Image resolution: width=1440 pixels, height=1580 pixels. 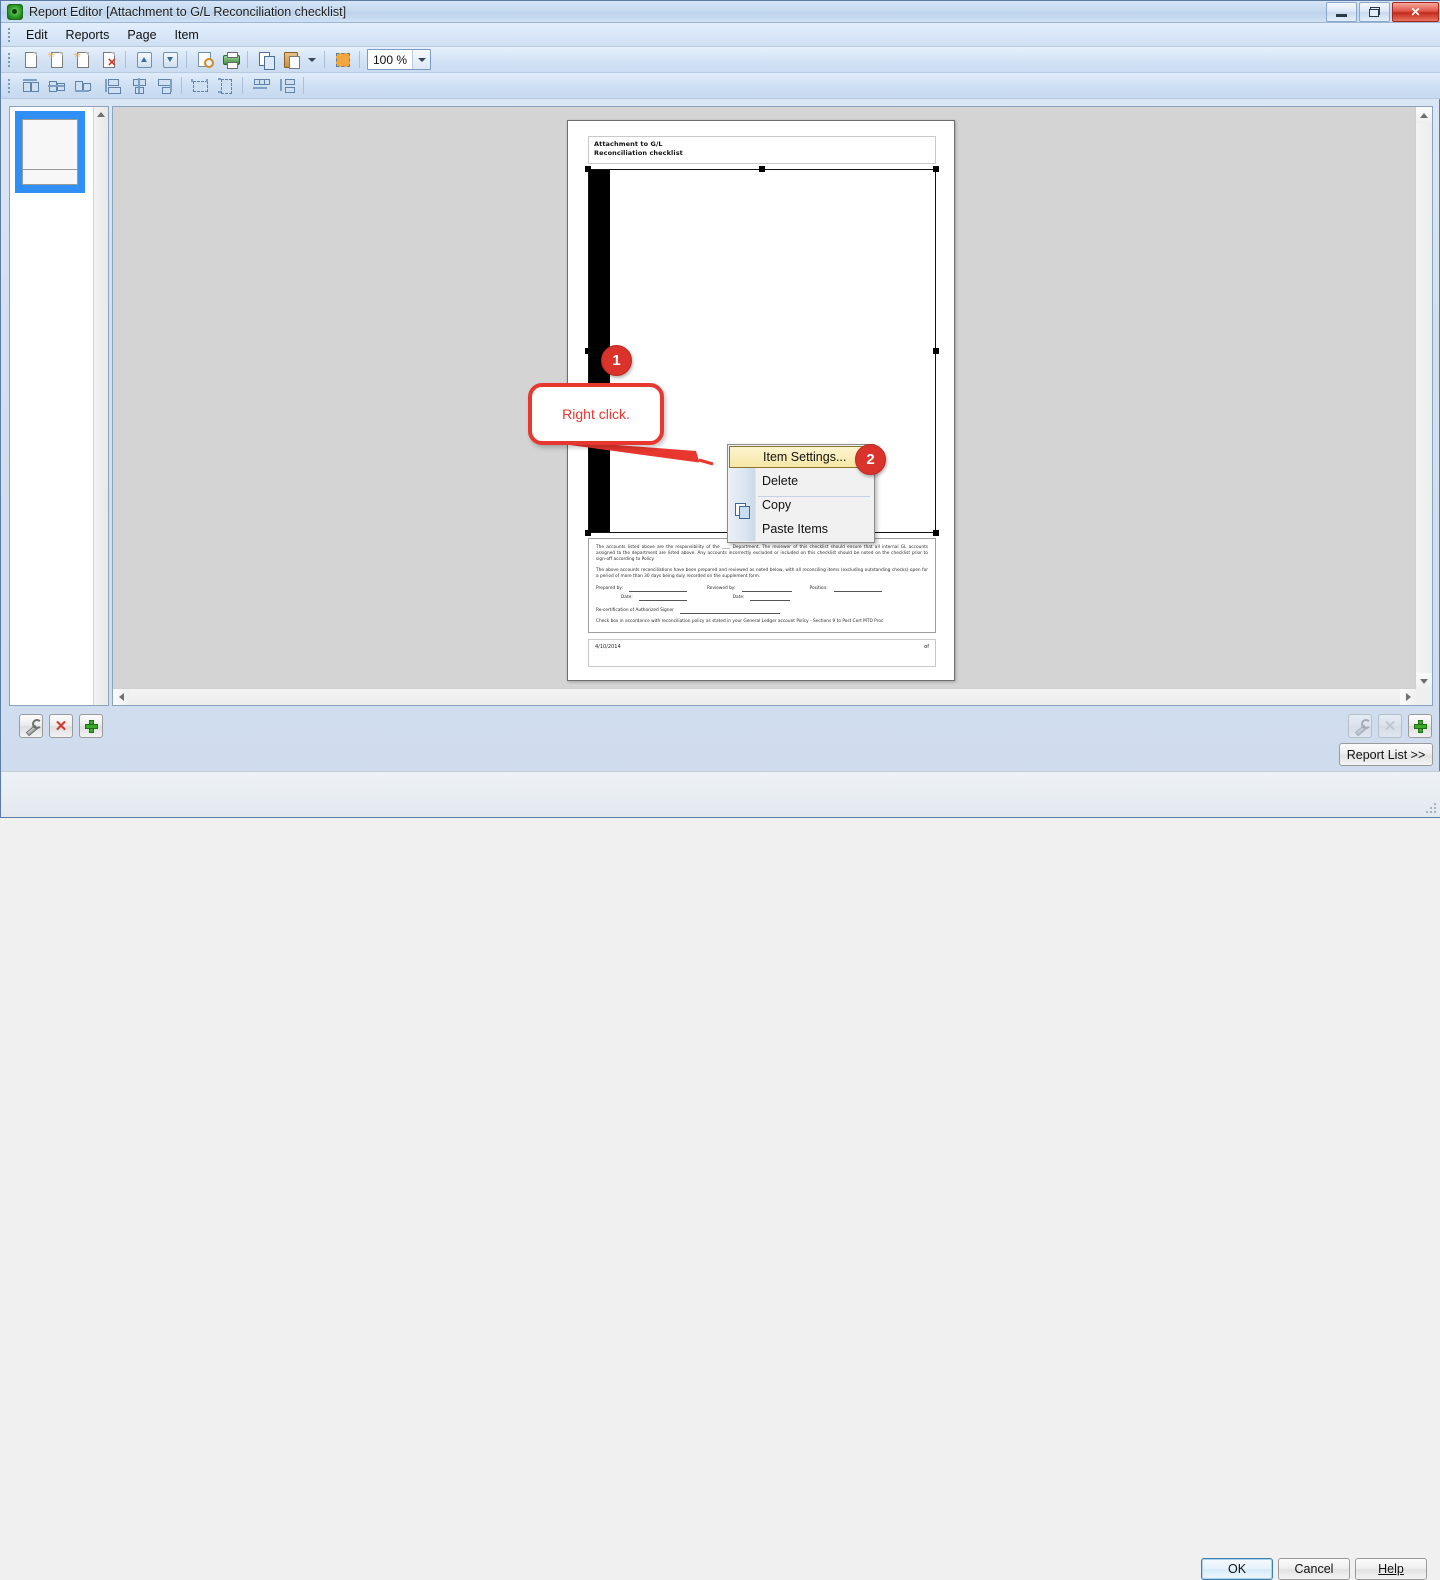 I want to click on close-icon: ✕, so click(x=1415, y=12).